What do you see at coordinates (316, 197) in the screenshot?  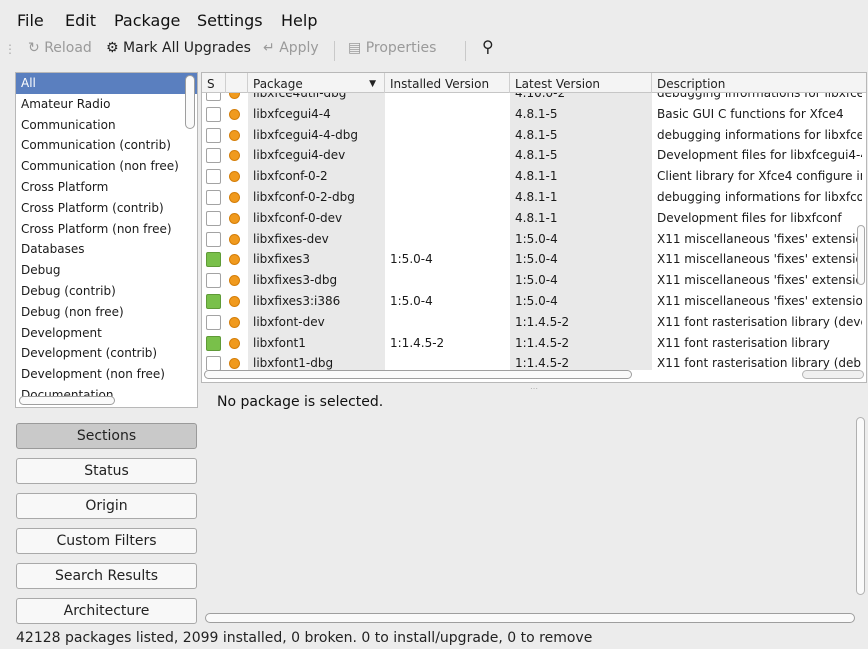 I see `package-name-cell: libxfconf-0-2-dbg` at bounding box center [316, 197].